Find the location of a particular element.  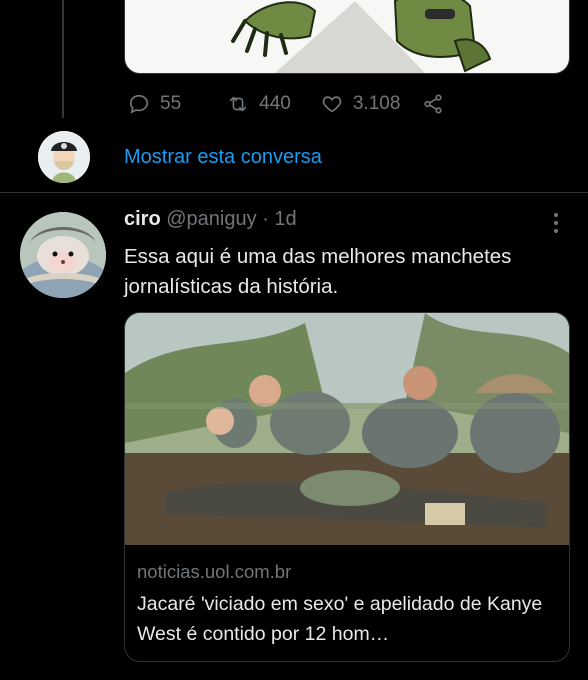

link-domain: noticias.uol.com.br is located at coordinates (214, 571).